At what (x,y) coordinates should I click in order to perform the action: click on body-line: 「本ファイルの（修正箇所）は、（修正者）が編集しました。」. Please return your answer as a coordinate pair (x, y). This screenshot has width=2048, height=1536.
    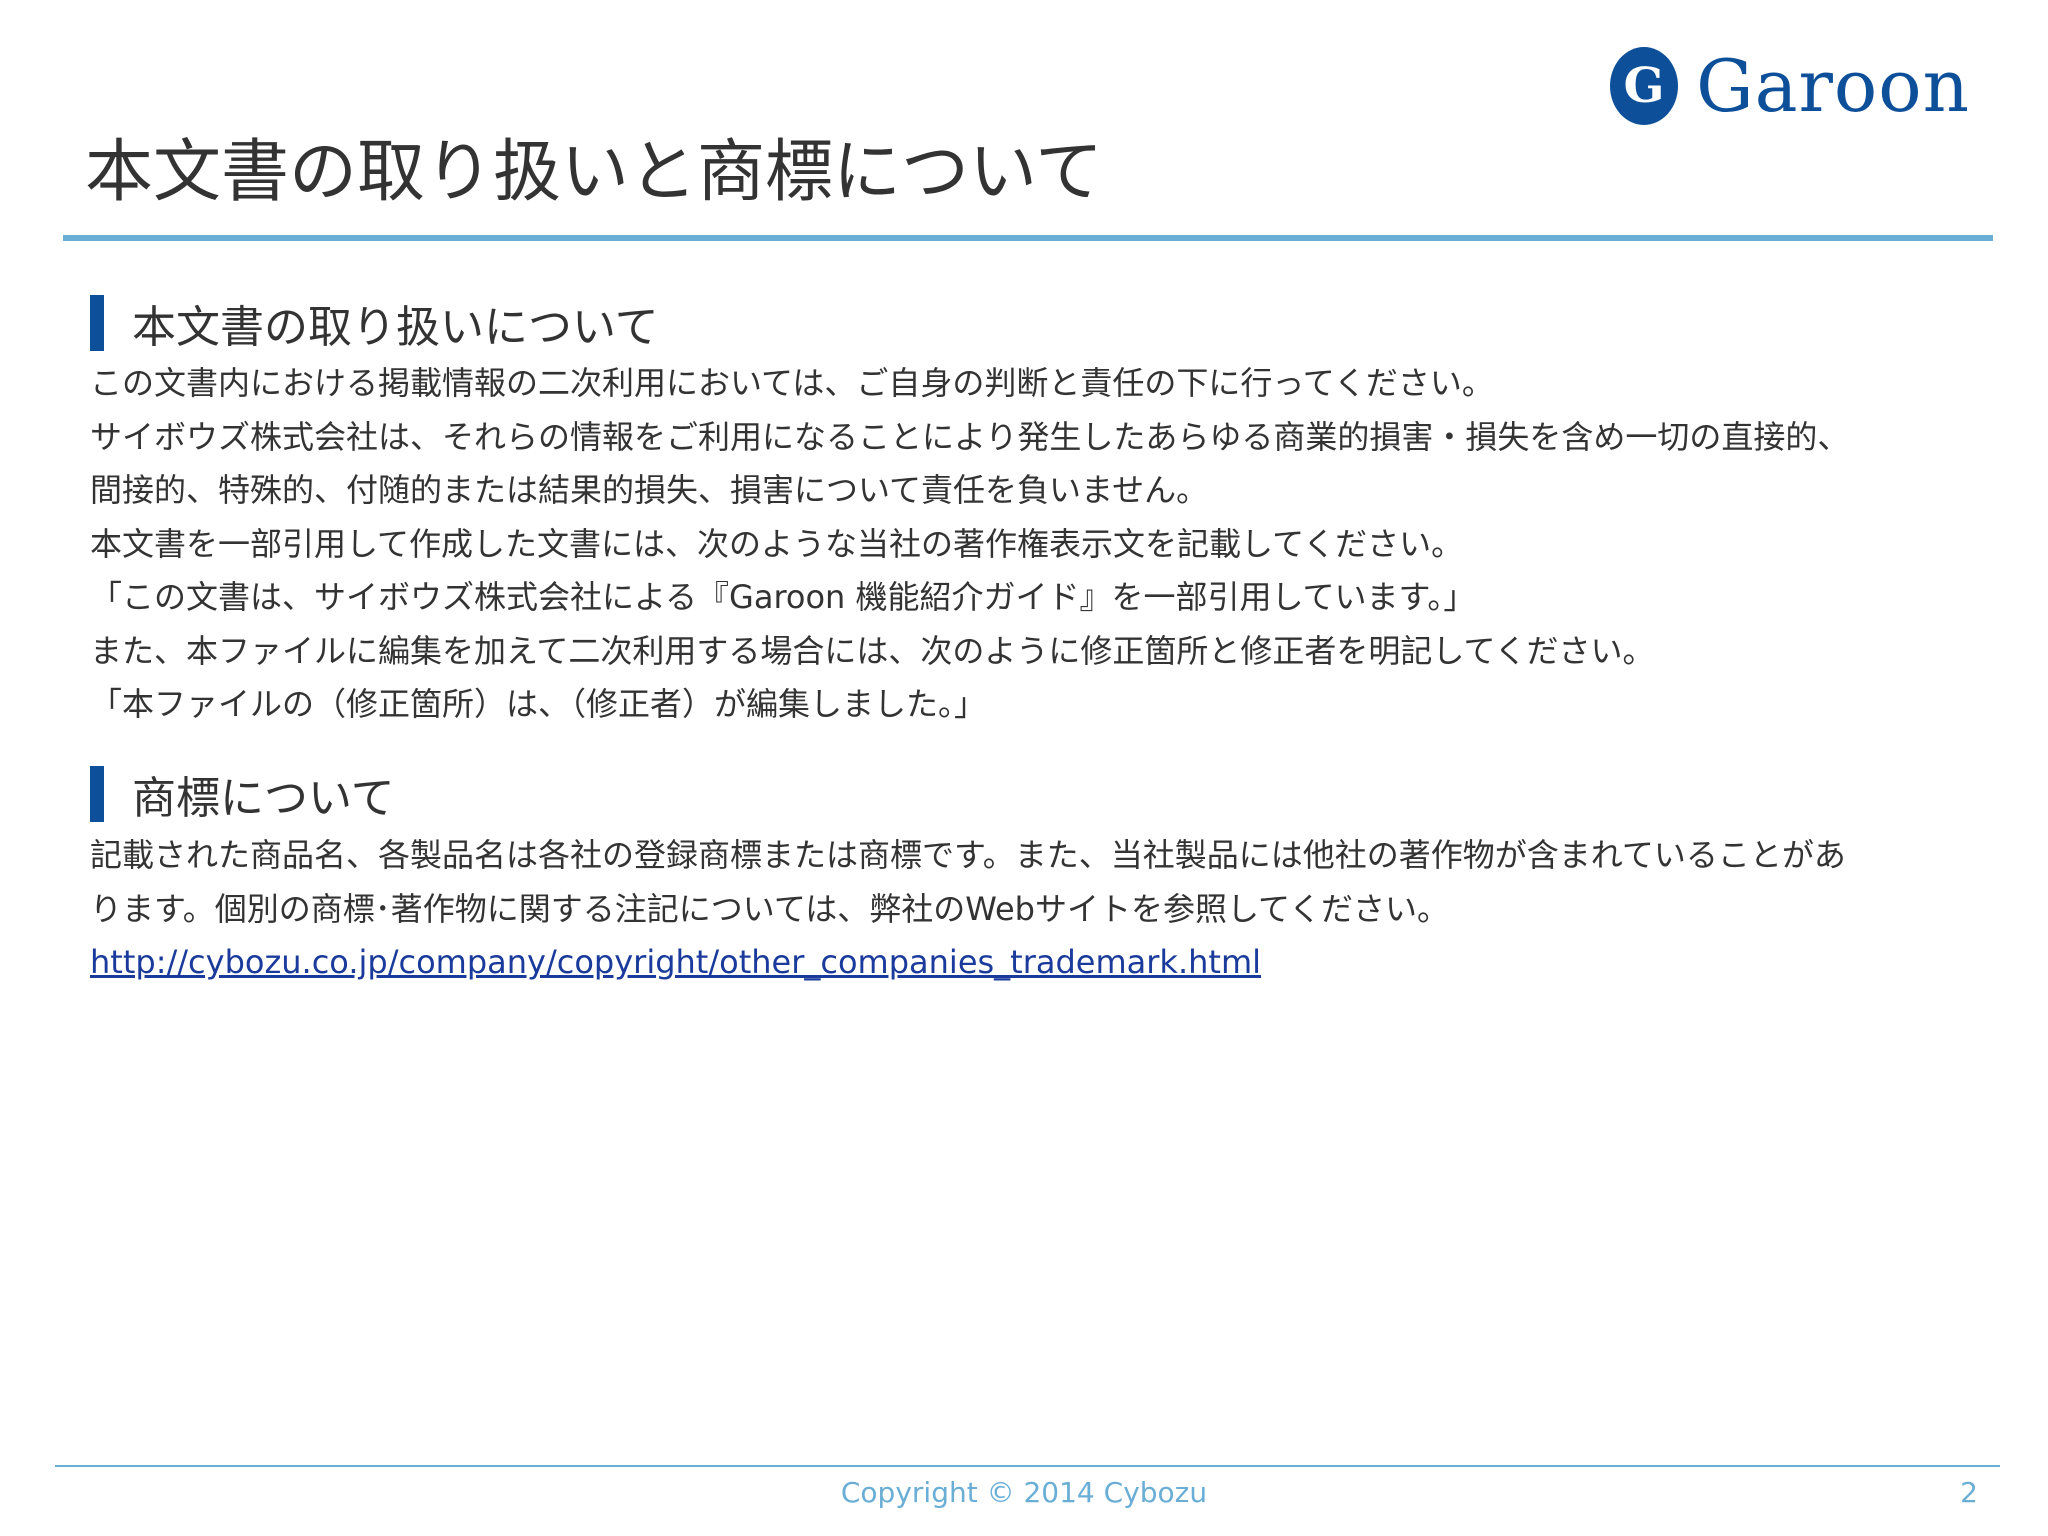
    Looking at the image, I should click on (538, 704).